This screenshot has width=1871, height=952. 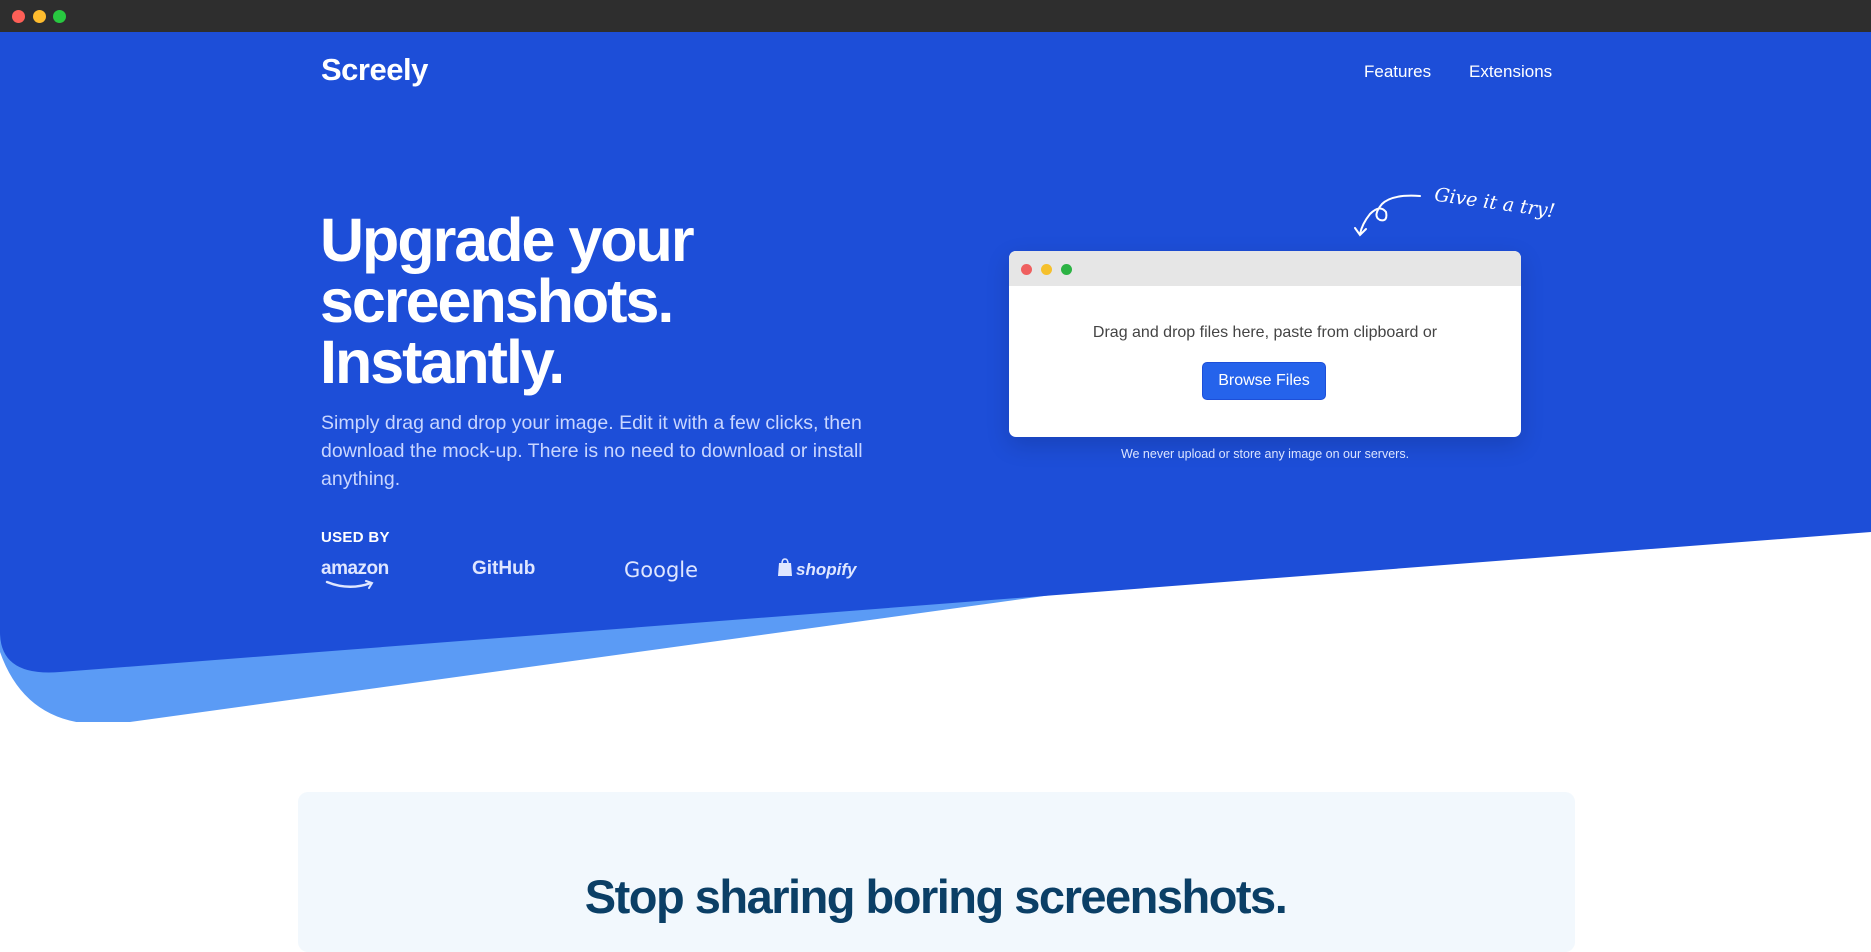 What do you see at coordinates (1046, 269) in the screenshot?
I see `mock-minimize-dot` at bounding box center [1046, 269].